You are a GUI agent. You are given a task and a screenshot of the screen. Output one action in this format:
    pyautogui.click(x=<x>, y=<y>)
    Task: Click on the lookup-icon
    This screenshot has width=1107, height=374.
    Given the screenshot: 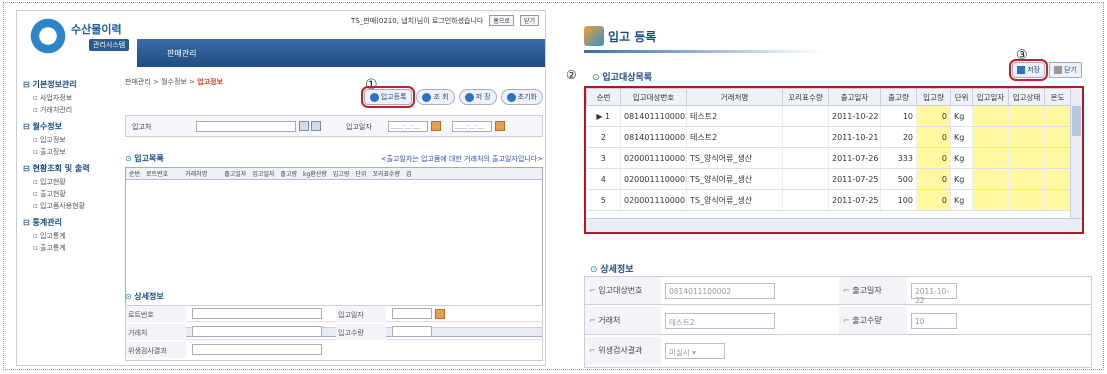 What is the action you would take?
    pyautogui.click(x=304, y=126)
    